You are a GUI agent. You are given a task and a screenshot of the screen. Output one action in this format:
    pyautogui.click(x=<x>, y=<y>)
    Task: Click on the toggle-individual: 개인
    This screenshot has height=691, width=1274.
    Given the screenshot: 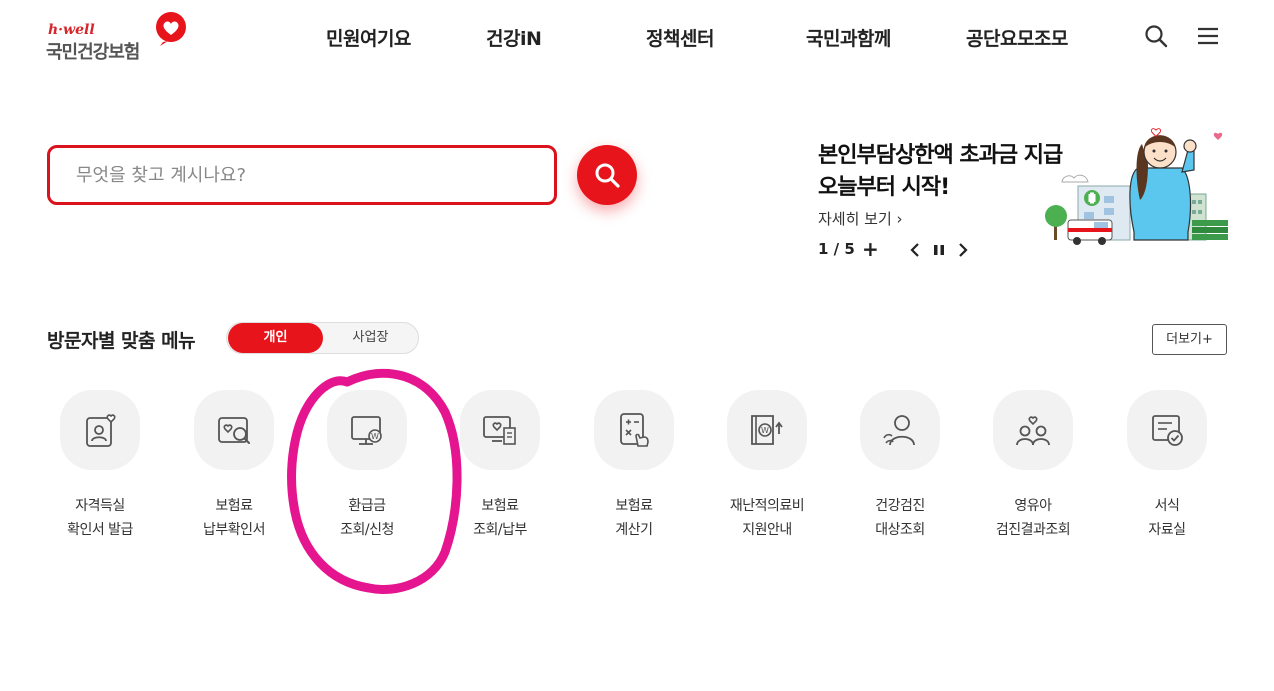 What is the action you would take?
    pyautogui.click(x=275, y=338)
    